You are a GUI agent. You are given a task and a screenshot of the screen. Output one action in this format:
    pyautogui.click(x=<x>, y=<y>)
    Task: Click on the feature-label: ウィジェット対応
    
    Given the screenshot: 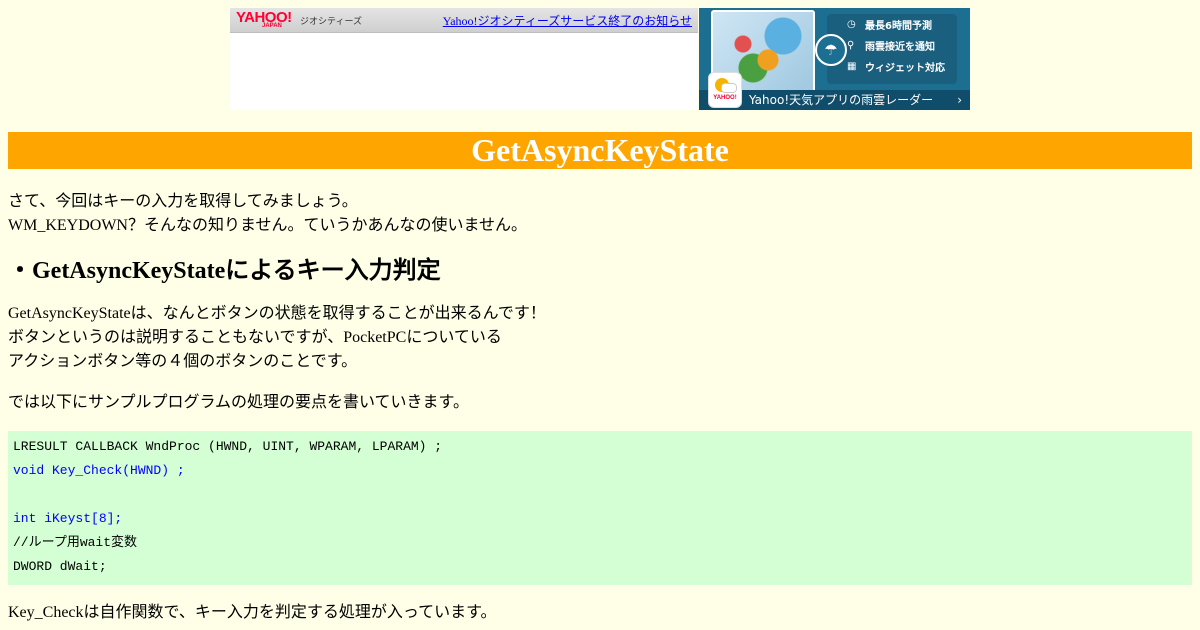 What is the action you would take?
    pyautogui.click(x=905, y=68)
    